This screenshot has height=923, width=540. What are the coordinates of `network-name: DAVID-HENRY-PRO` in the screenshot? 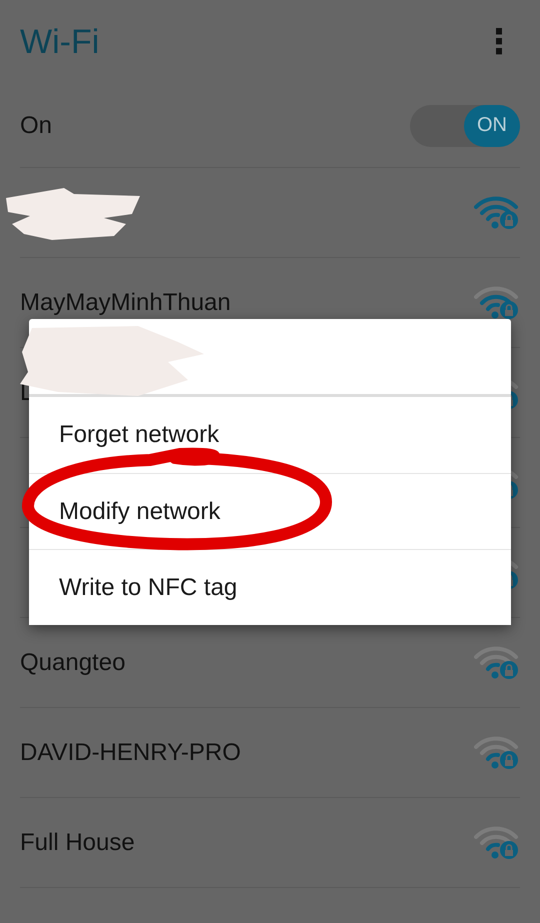 It's located at (130, 752).